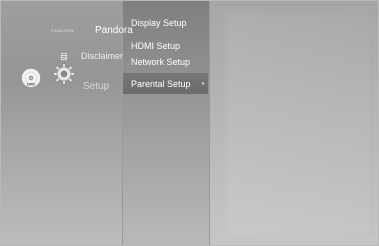 This screenshot has height=246, width=379. Describe the element at coordinates (161, 84) in the screenshot. I see `submenu-item-parental-setup: Parental Setup` at that location.